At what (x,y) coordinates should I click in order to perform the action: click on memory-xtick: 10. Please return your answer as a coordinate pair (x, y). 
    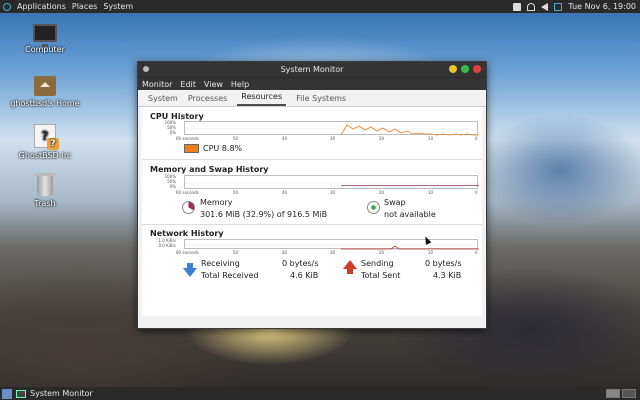
    Looking at the image, I should click on (431, 192).